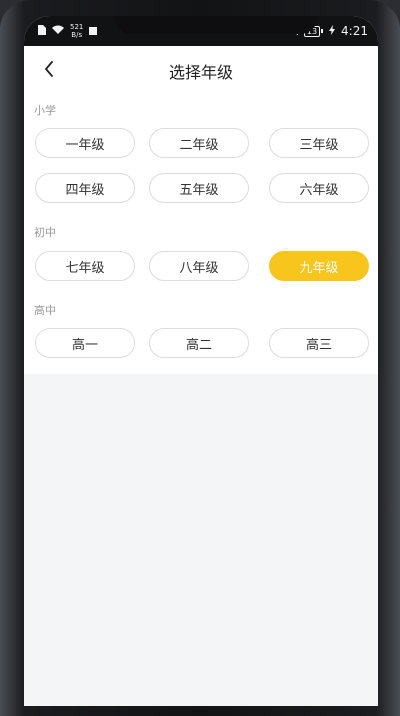 Image resolution: width=400 pixels, height=716 pixels. What do you see at coordinates (85, 188) in the screenshot?
I see `grade-button: 四年级` at bounding box center [85, 188].